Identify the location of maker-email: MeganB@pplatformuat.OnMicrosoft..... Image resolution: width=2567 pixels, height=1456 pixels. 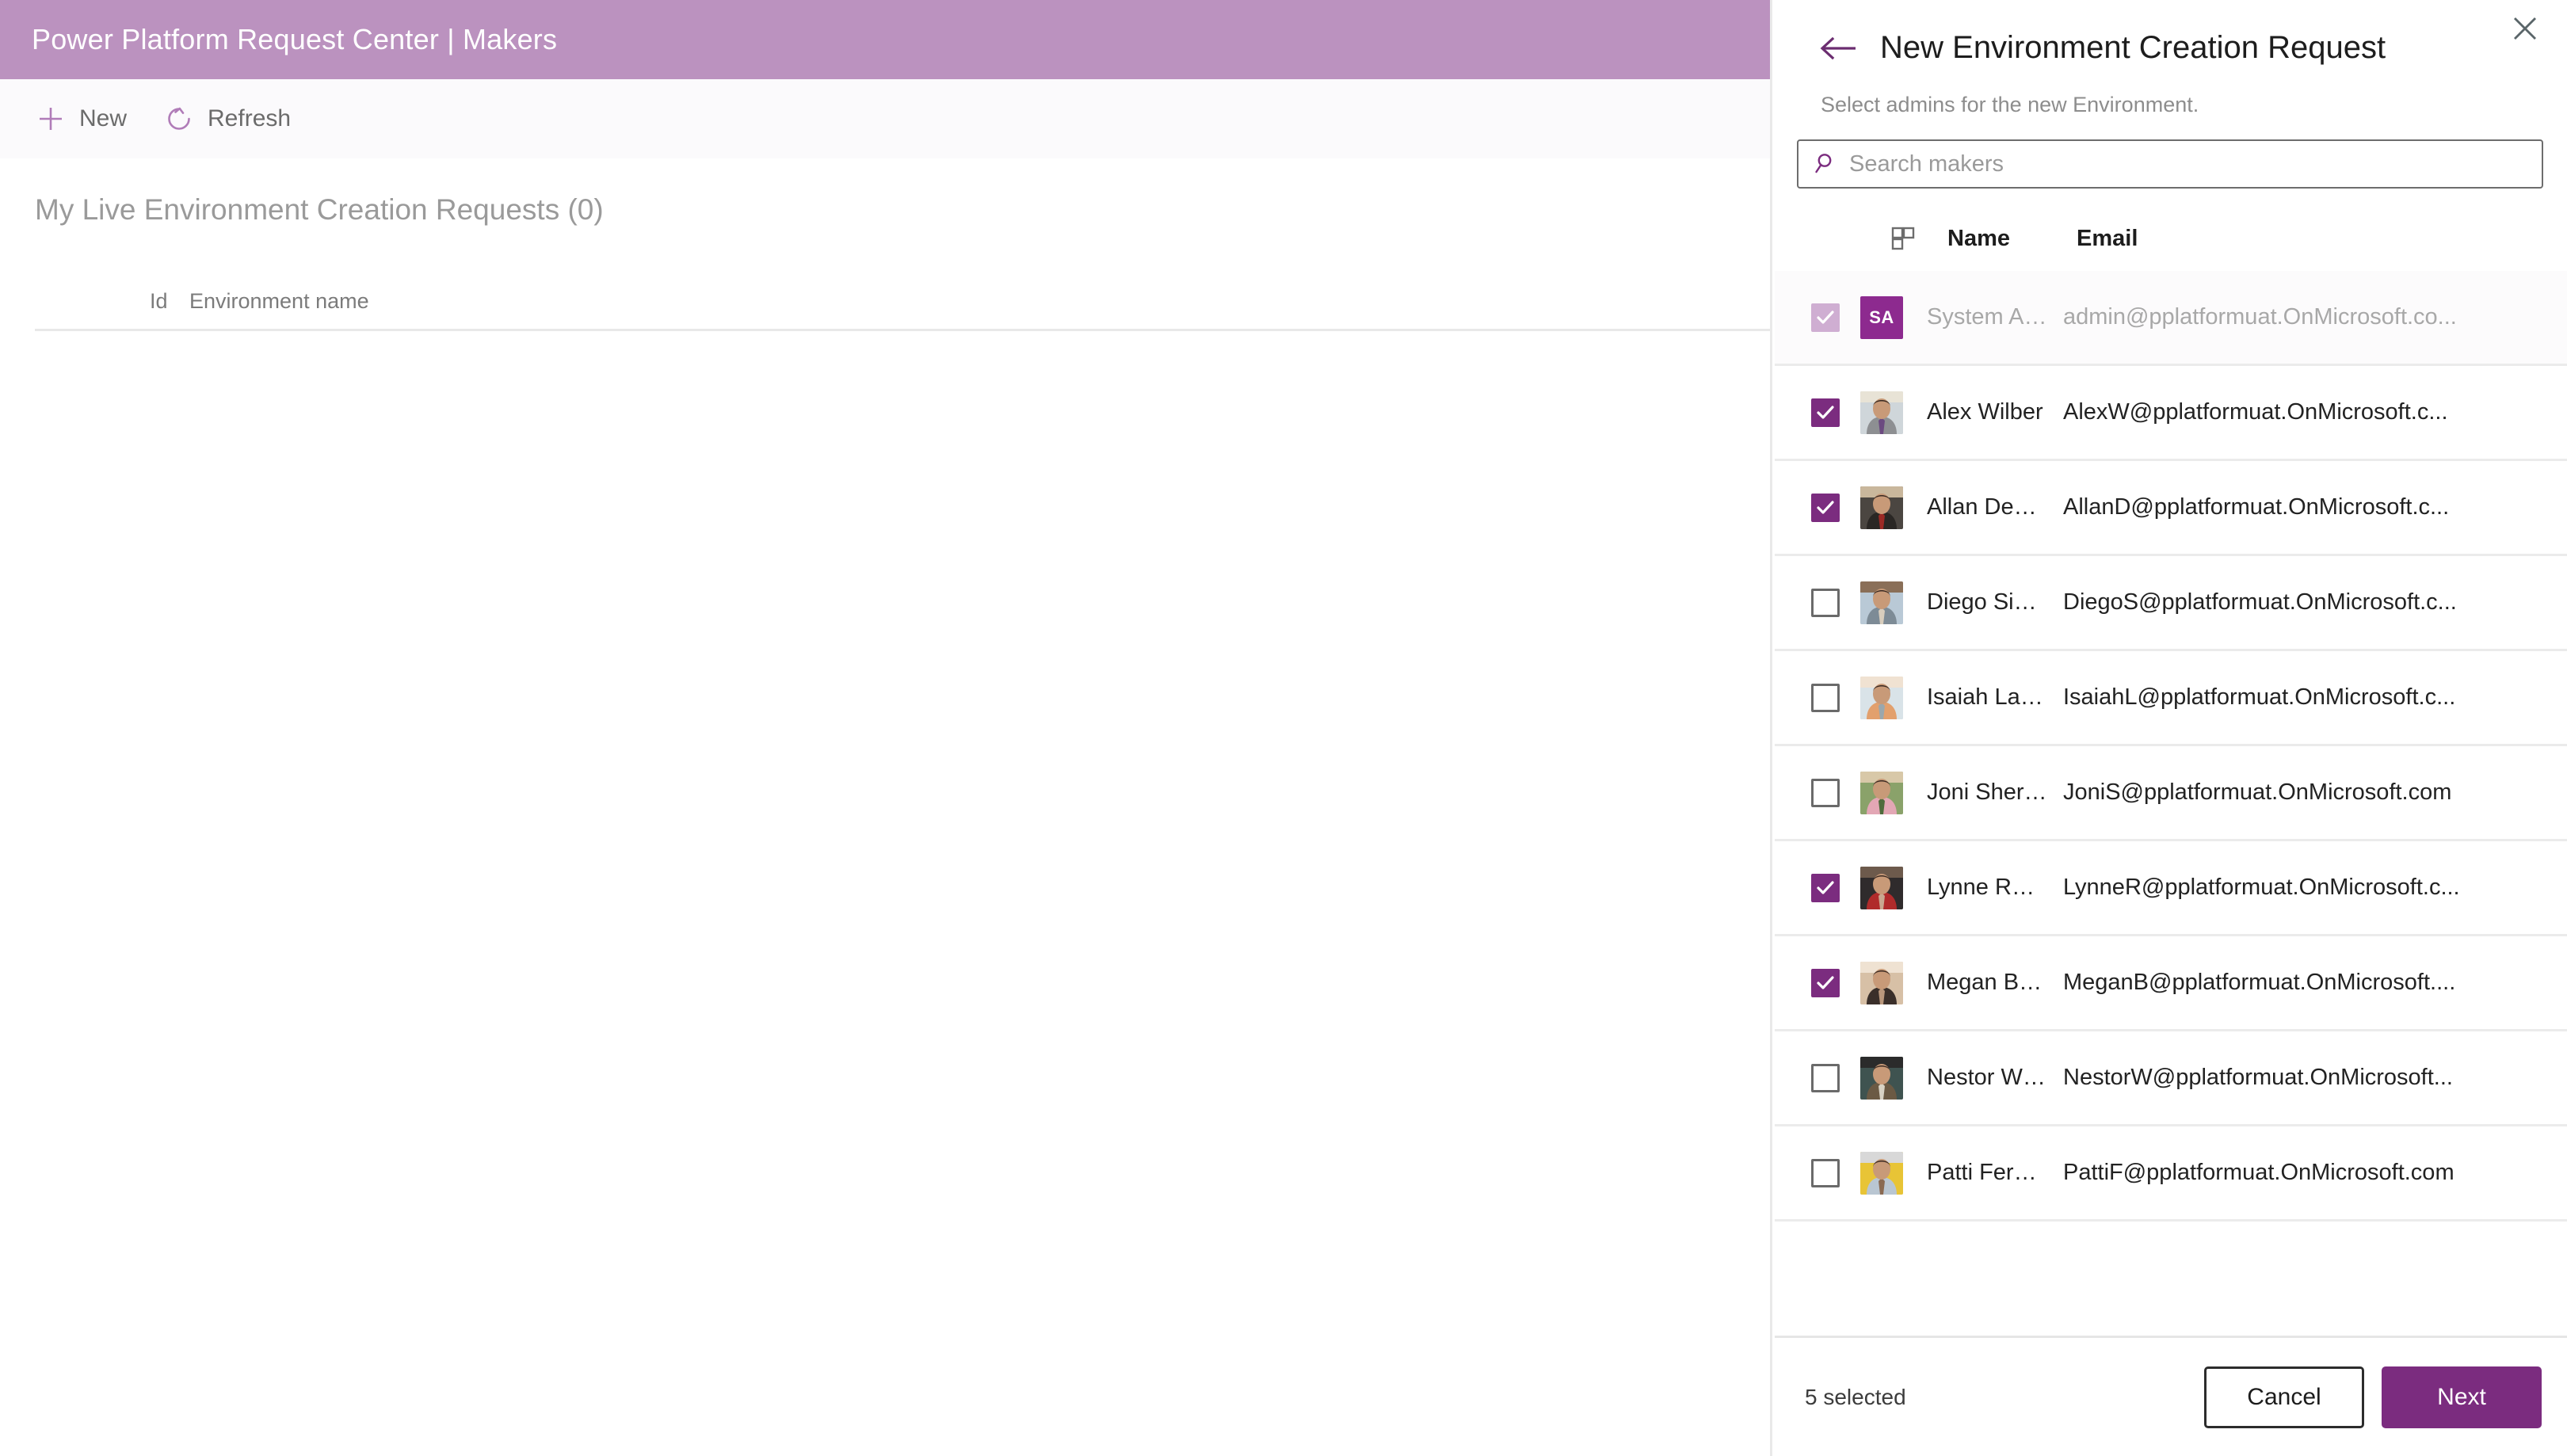
(2259, 982).